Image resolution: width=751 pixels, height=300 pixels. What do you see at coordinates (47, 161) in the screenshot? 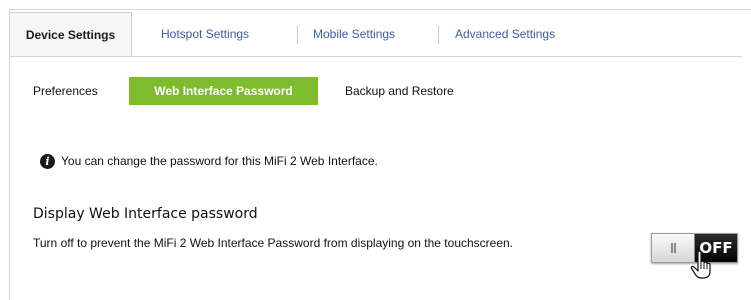
I see `info-icon: i` at bounding box center [47, 161].